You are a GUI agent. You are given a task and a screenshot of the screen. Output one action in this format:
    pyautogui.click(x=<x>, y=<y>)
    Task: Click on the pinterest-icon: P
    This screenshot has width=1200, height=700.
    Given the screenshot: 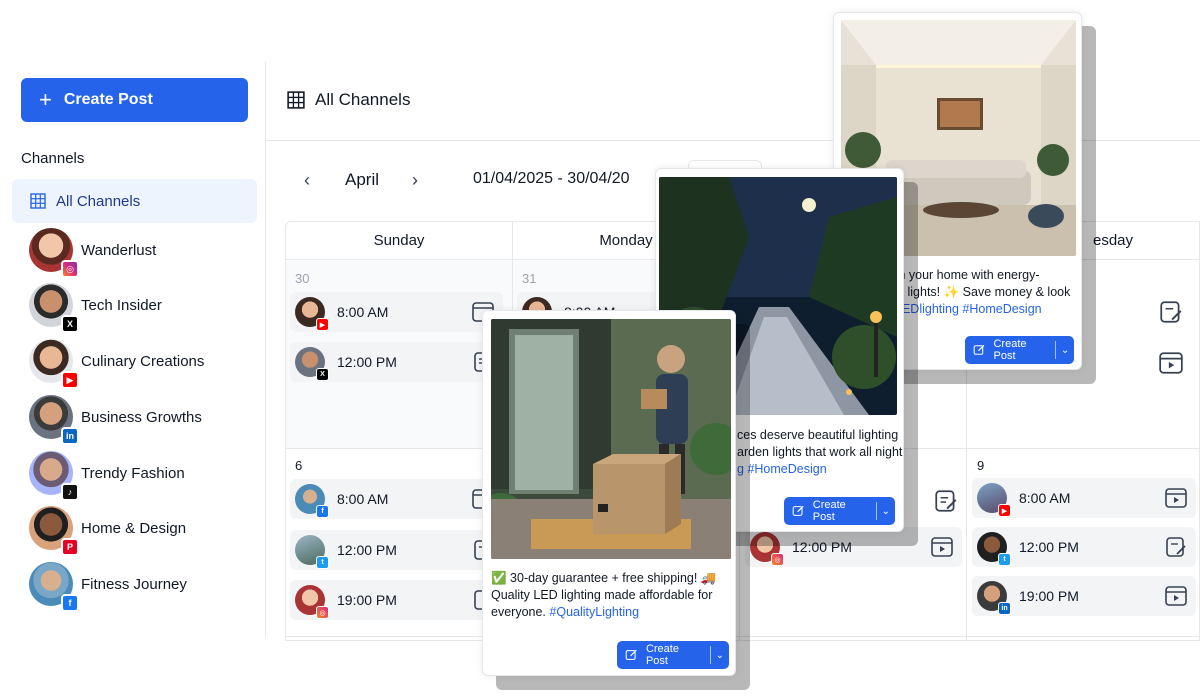 What is the action you would take?
    pyautogui.click(x=70, y=547)
    